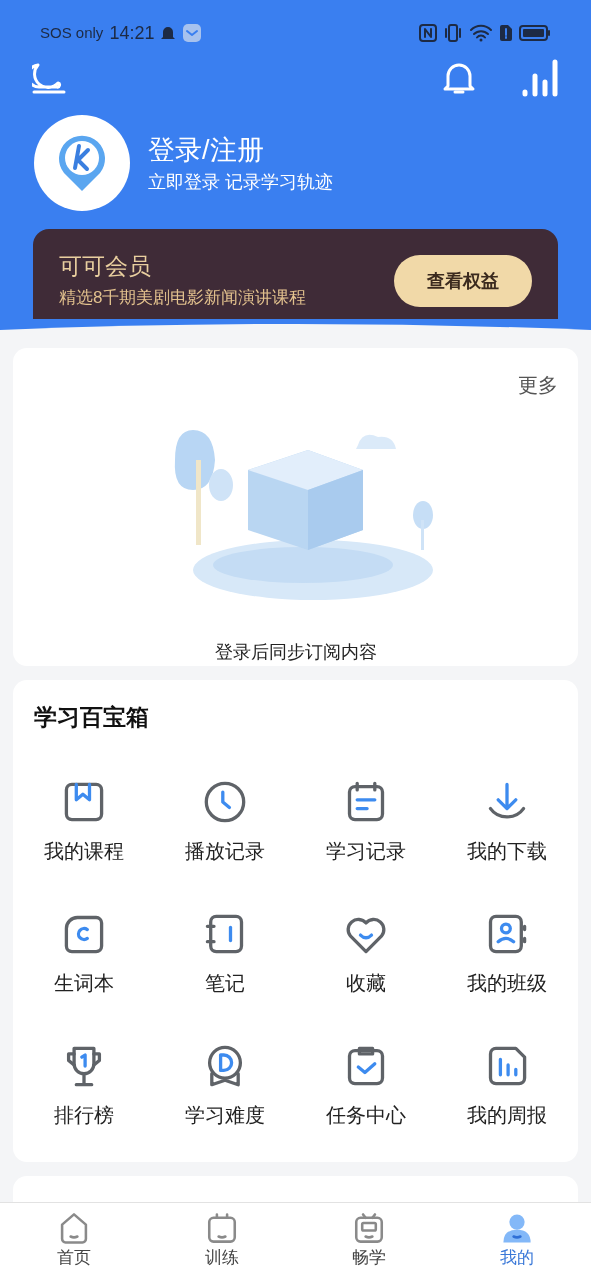 The height and width of the screenshot is (1280, 591). What do you see at coordinates (463, 281) in the screenshot?
I see `view-benefits-button: 查看权益` at bounding box center [463, 281].